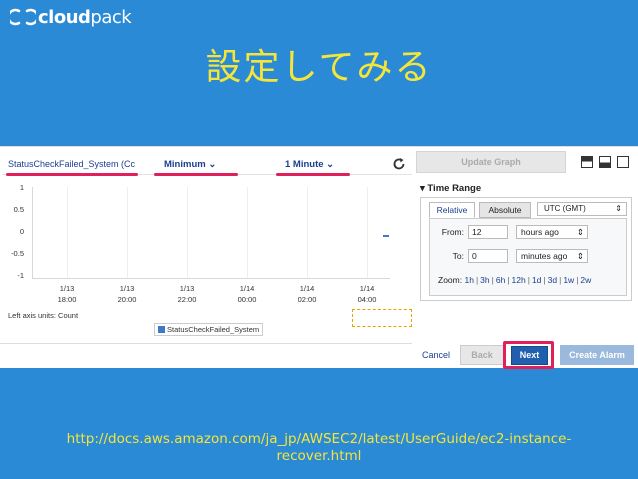  I want to click on from-label: From:, so click(452, 232).